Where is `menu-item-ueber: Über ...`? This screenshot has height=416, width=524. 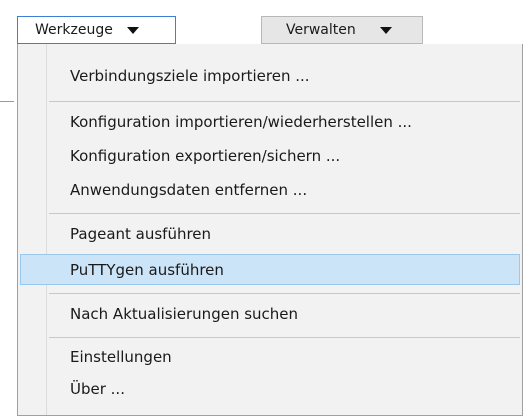 menu-item-ueber: Über ... is located at coordinates (270, 388).